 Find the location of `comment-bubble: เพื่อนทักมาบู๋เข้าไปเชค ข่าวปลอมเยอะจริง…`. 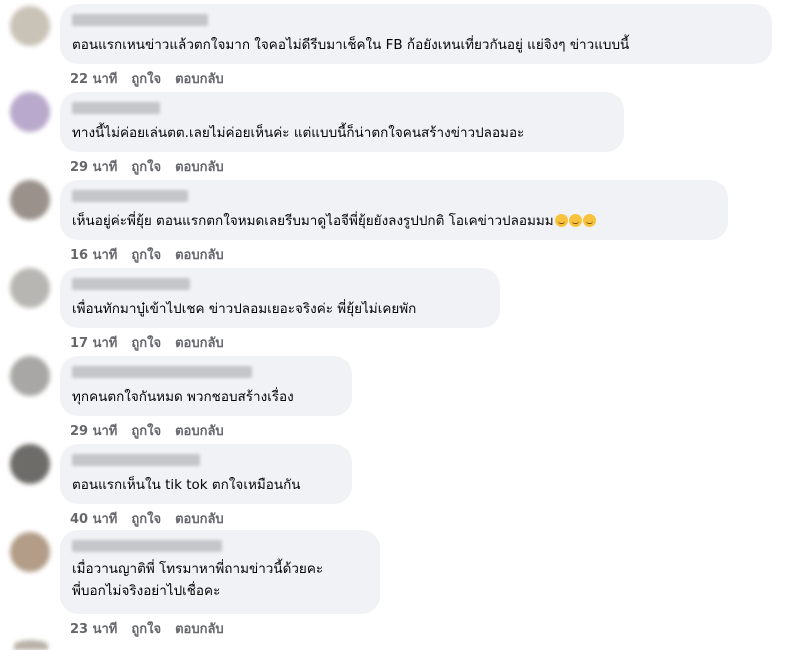

comment-bubble: เพื่อนทักมาบู๋เข้าไปเชค ข่าวปลอมเยอะจริง… is located at coordinates (280, 298).